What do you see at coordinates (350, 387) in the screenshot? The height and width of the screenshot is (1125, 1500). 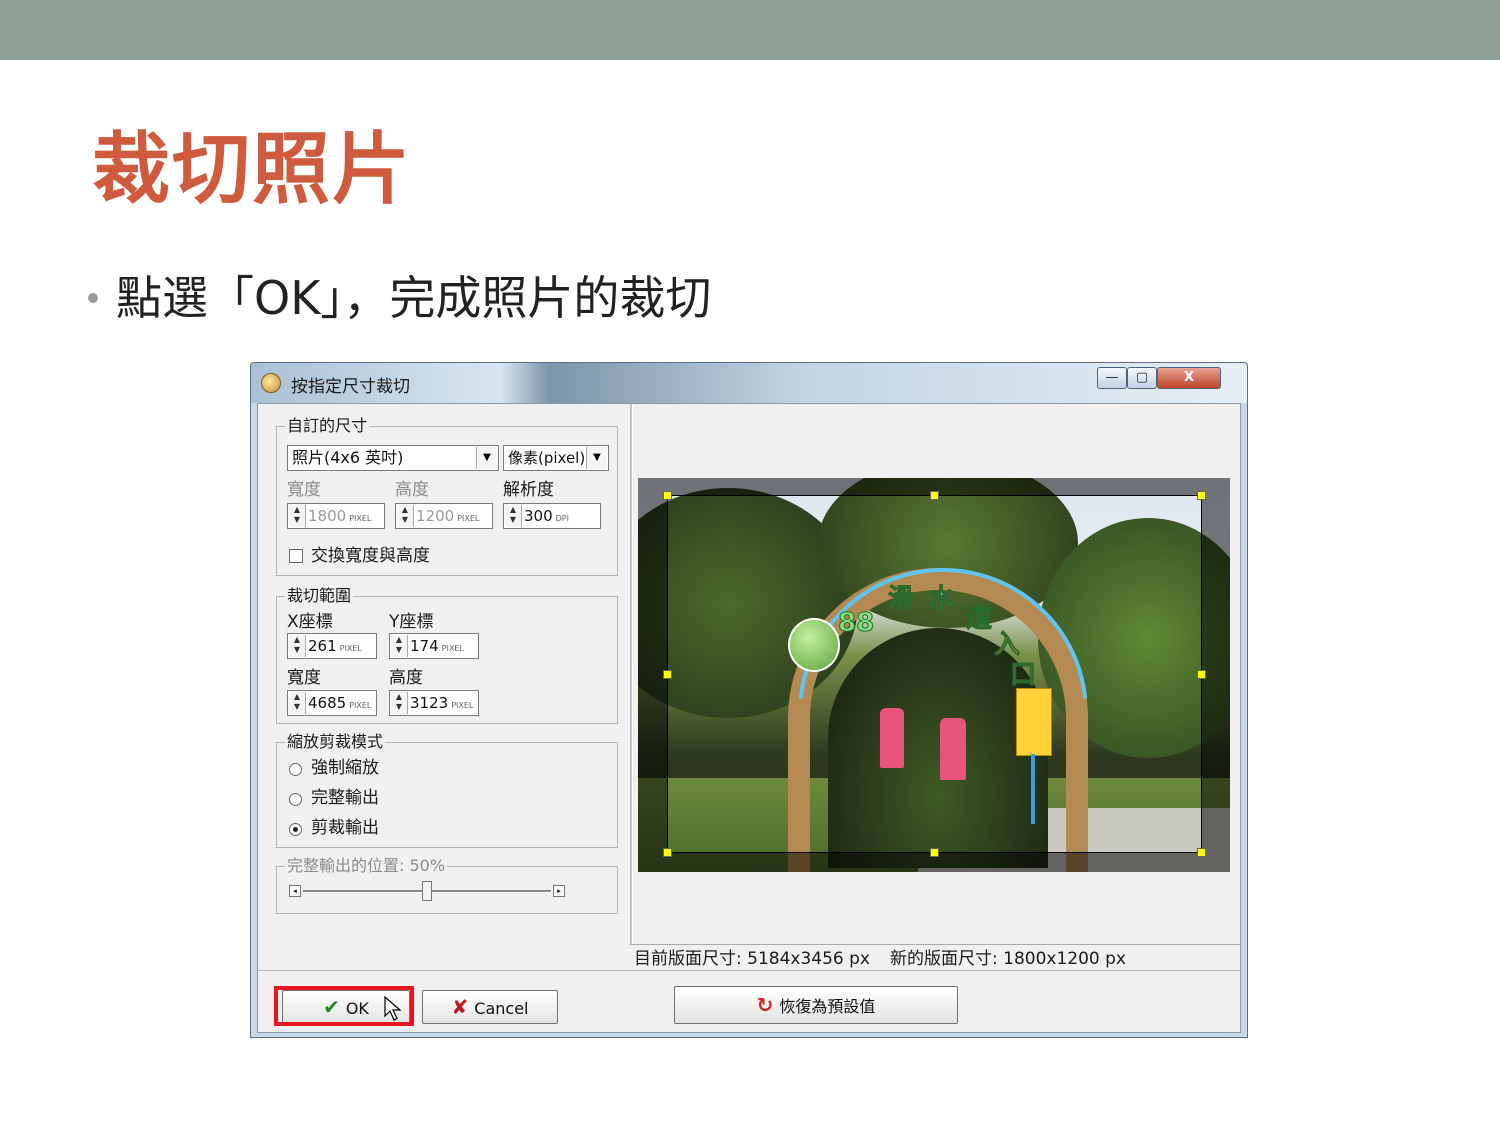 I see `window-title: 按指定尺寸裁切` at bounding box center [350, 387].